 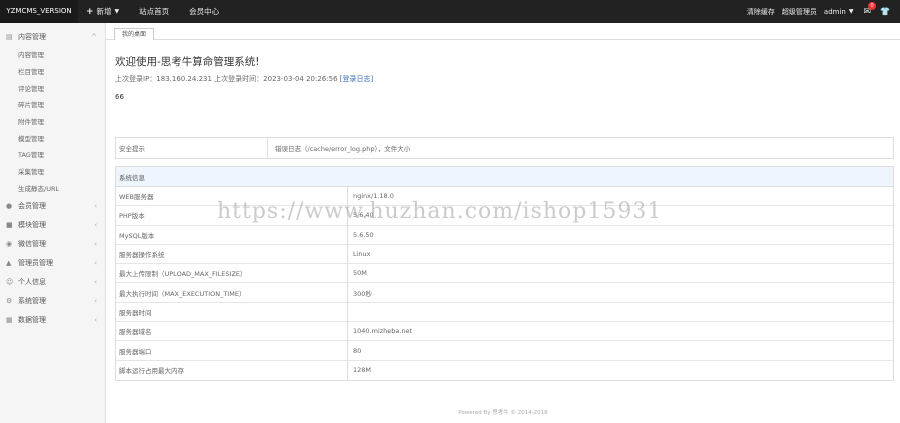 What do you see at coordinates (356, 79) in the screenshot?
I see `login-log-link: [登录日志]` at bounding box center [356, 79].